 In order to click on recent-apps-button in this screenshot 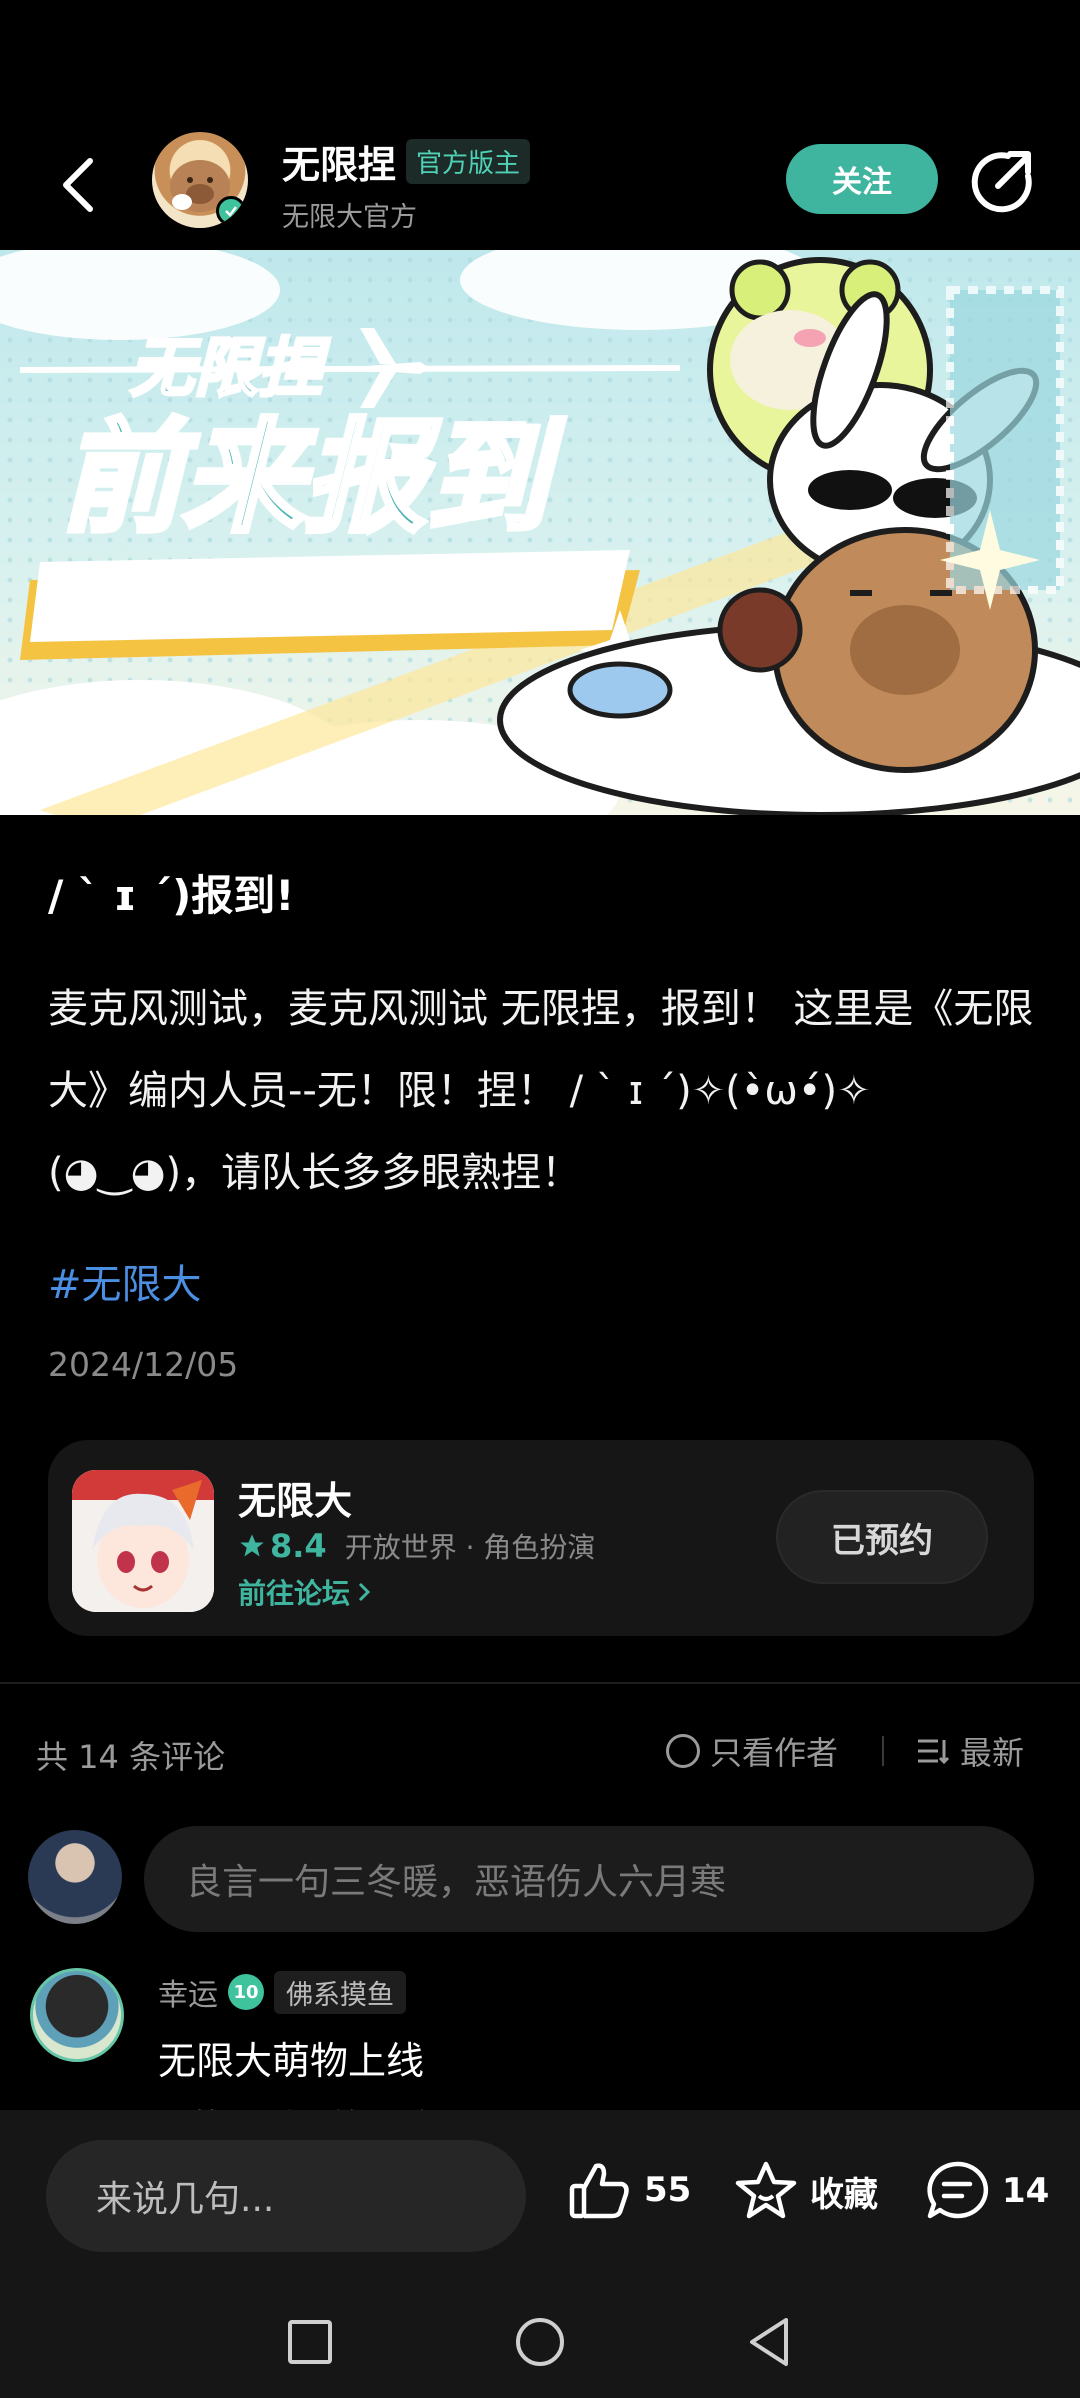, I will do `click(310, 2342)`.